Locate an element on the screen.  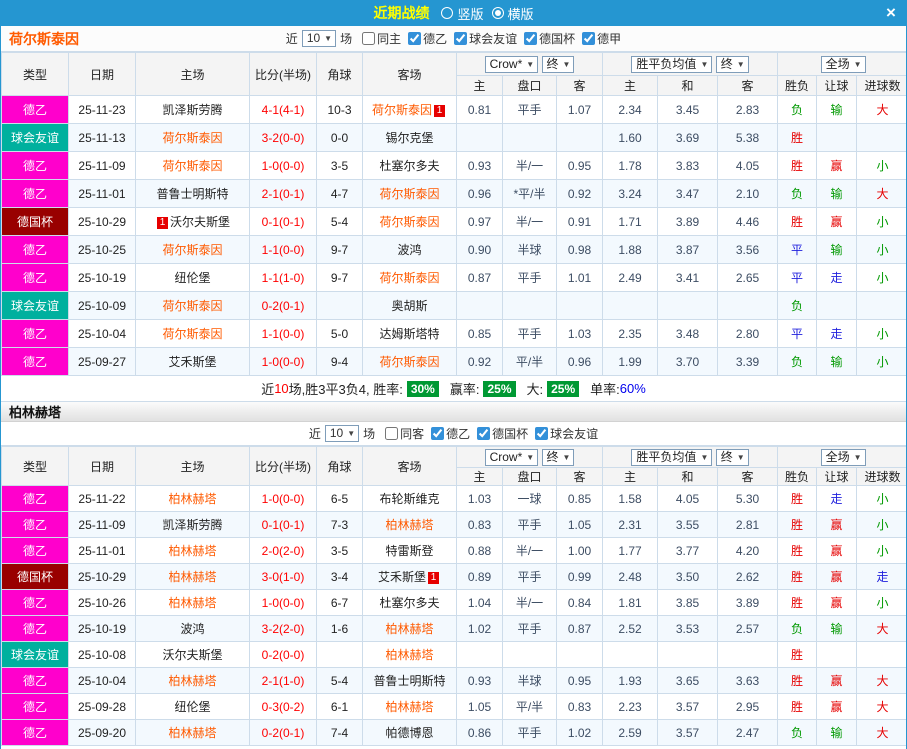
ah-handicap-cell: *平/半 is located at coordinates (529, 193).